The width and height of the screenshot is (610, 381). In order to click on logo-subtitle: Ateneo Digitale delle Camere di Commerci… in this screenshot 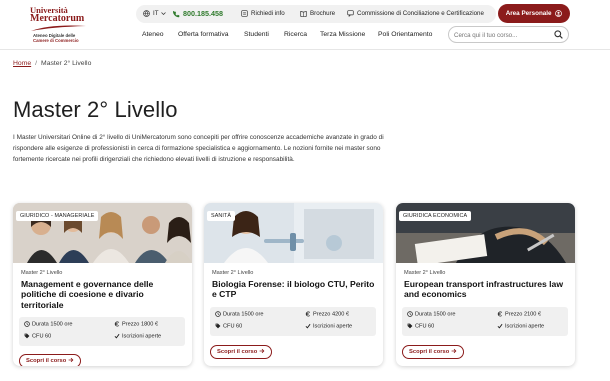, I will do `click(56, 38)`.